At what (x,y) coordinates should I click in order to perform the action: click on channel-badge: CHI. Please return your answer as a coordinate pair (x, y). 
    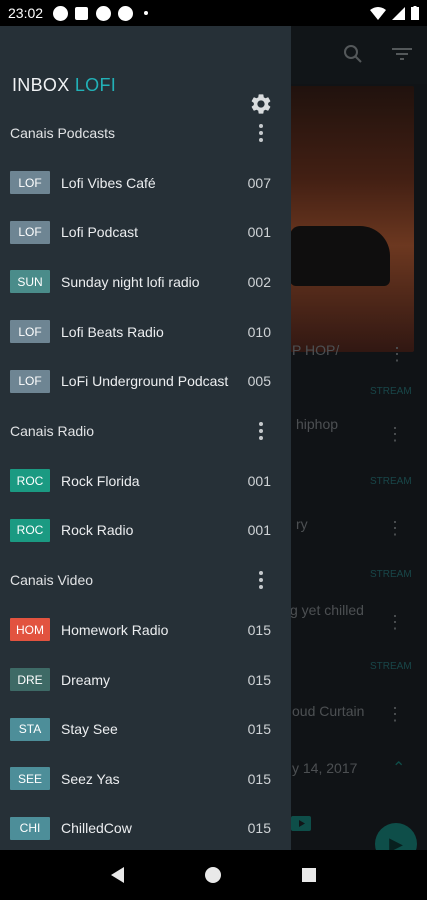
    Looking at the image, I should click on (30, 828).